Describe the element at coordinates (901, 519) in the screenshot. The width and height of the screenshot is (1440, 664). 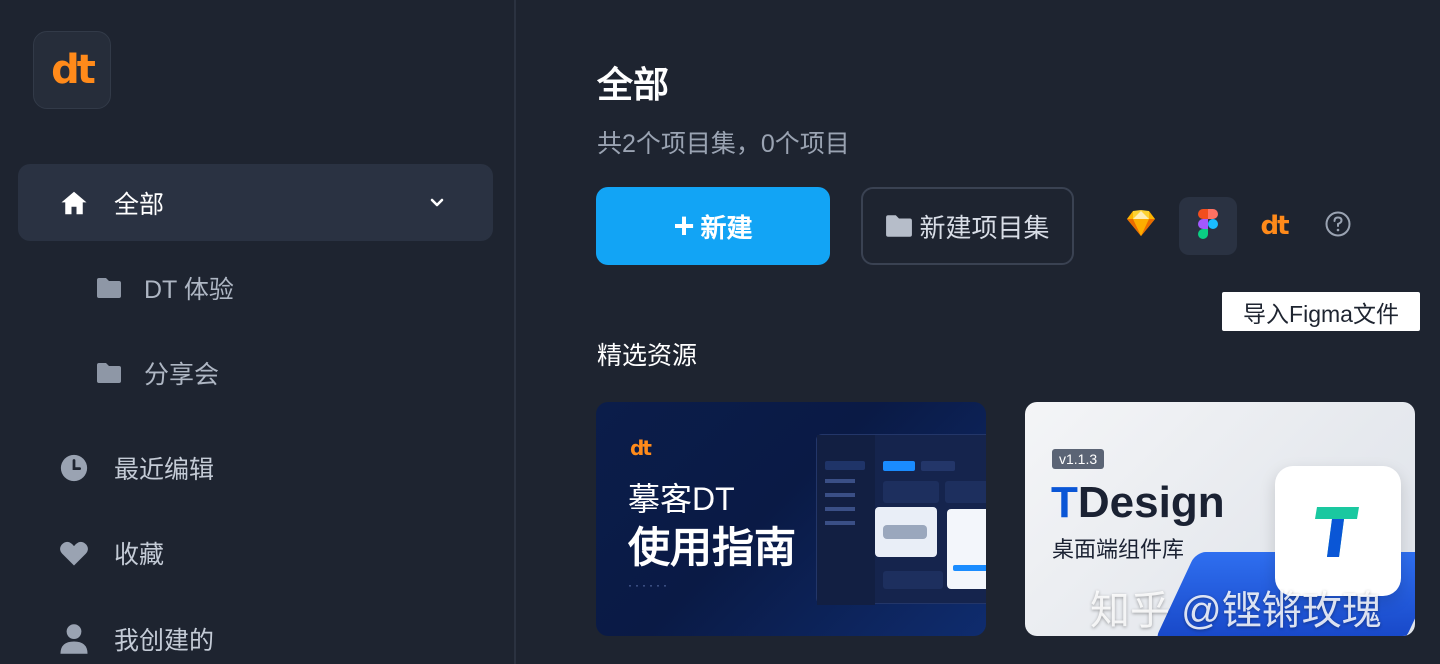
I see `app-mockup-image` at that location.